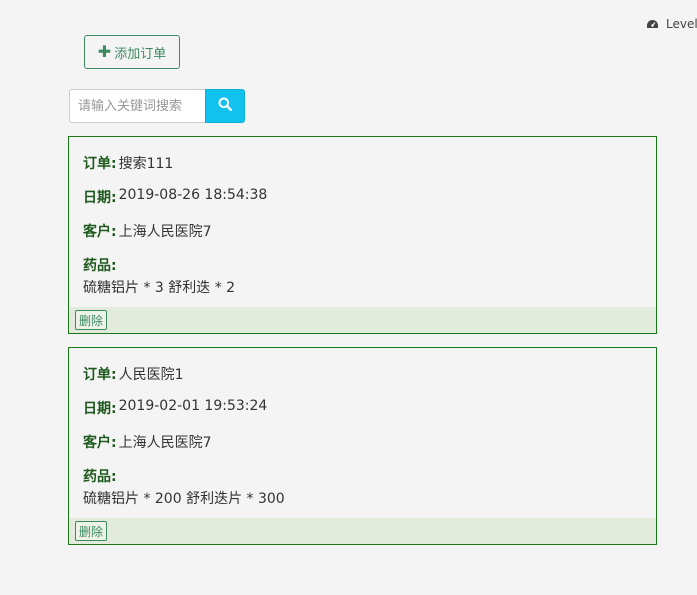 The image size is (697, 595). Describe the element at coordinates (140, 54) in the screenshot. I see `add-order-label: 添加订单` at that location.